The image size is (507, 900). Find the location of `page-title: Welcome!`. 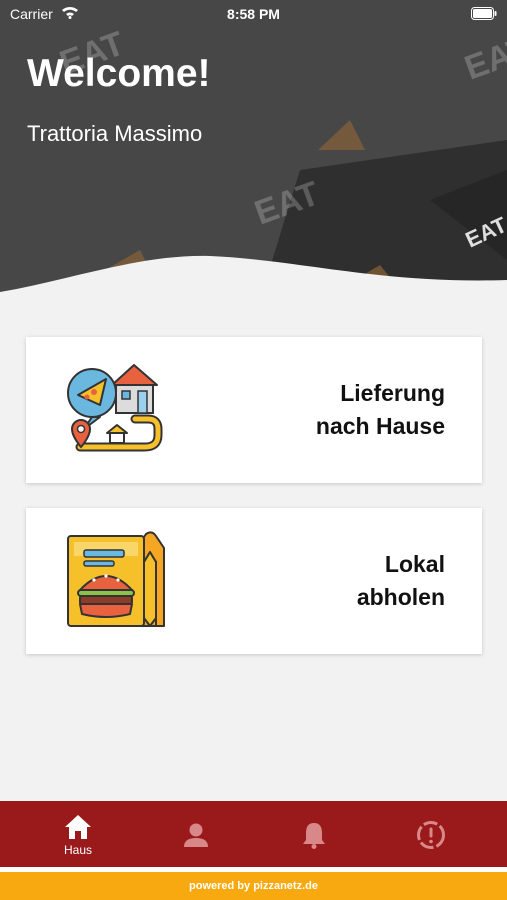

page-title: Welcome! is located at coordinates (119, 73).